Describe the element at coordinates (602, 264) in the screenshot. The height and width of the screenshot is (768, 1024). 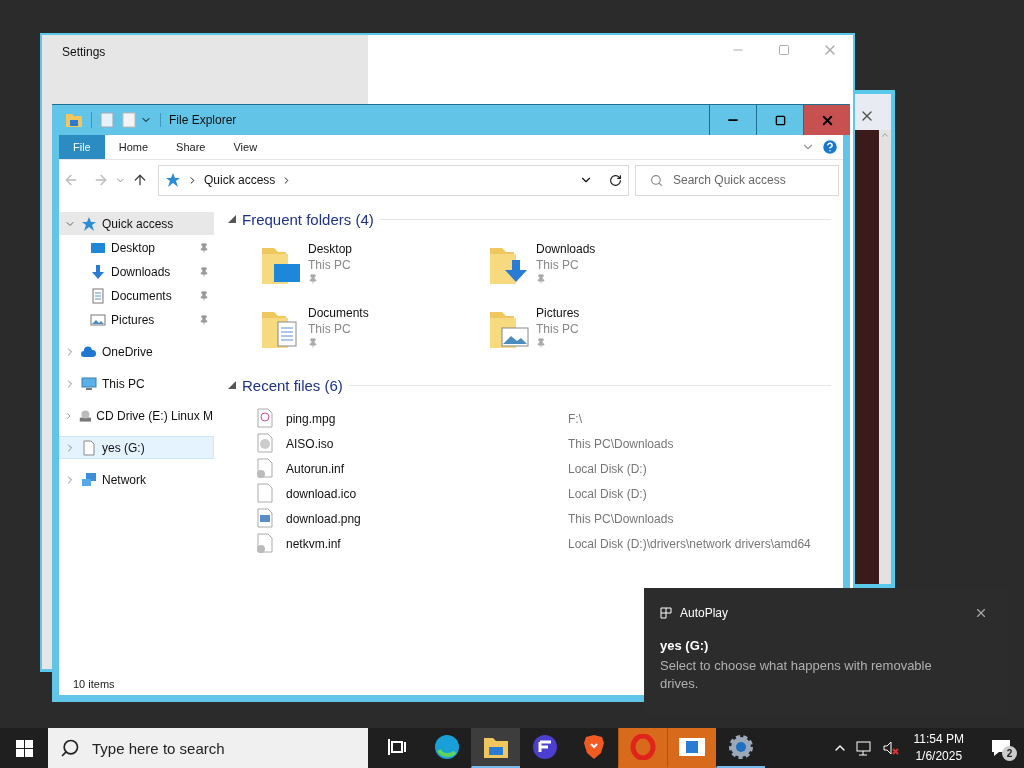
I see `folder-tile: Downloads This PC` at that location.